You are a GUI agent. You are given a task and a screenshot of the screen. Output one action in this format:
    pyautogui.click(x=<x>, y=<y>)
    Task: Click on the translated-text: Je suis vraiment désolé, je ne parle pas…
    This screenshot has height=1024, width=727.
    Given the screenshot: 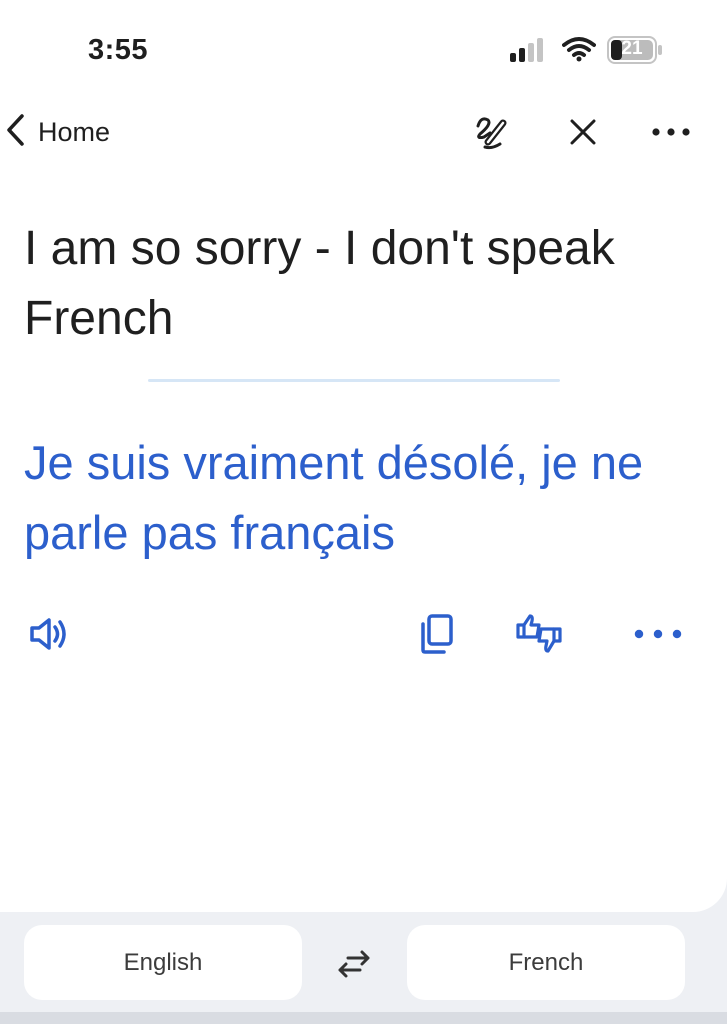 What is the action you would take?
    pyautogui.click(x=364, y=498)
    